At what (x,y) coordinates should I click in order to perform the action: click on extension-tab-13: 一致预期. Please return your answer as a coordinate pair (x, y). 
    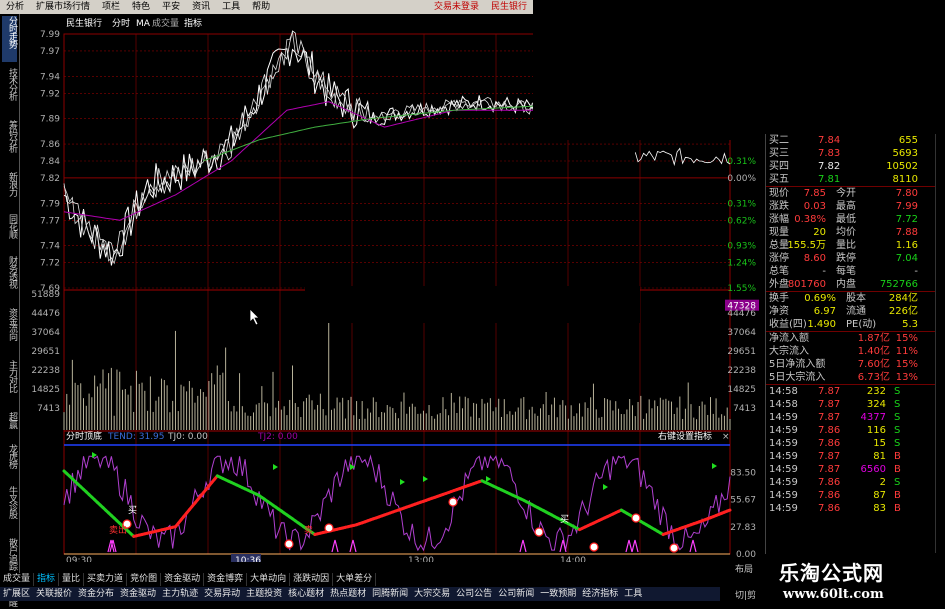
    Looking at the image, I should click on (558, 594).